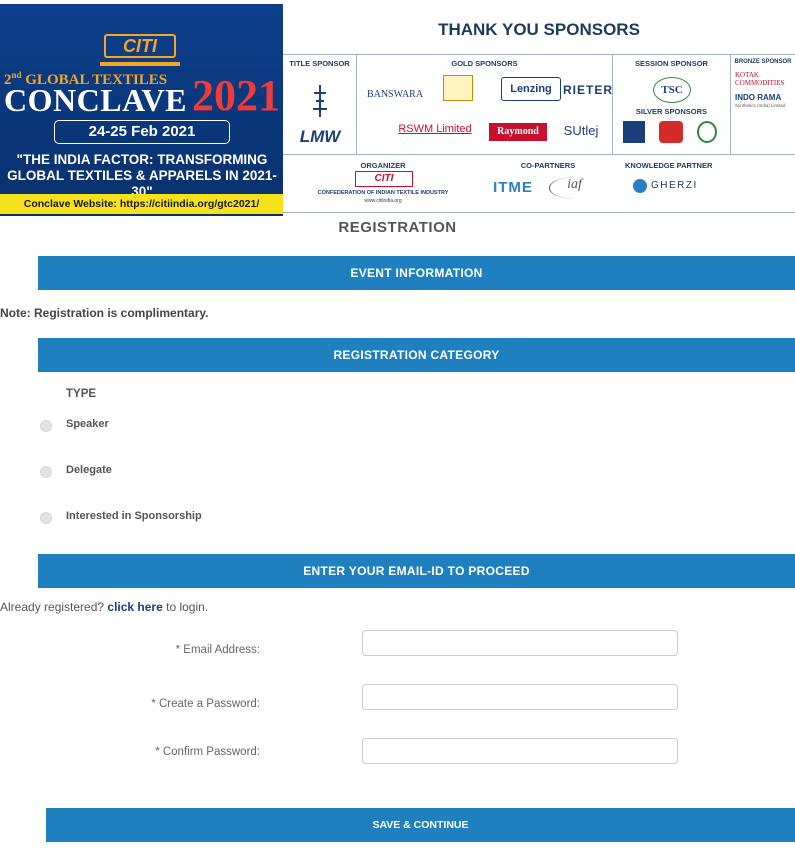 Image resolution: width=795 pixels, height=849 pixels. What do you see at coordinates (383, 201) in the screenshot?
I see `organizer-url: www.citiindia.org` at bounding box center [383, 201].